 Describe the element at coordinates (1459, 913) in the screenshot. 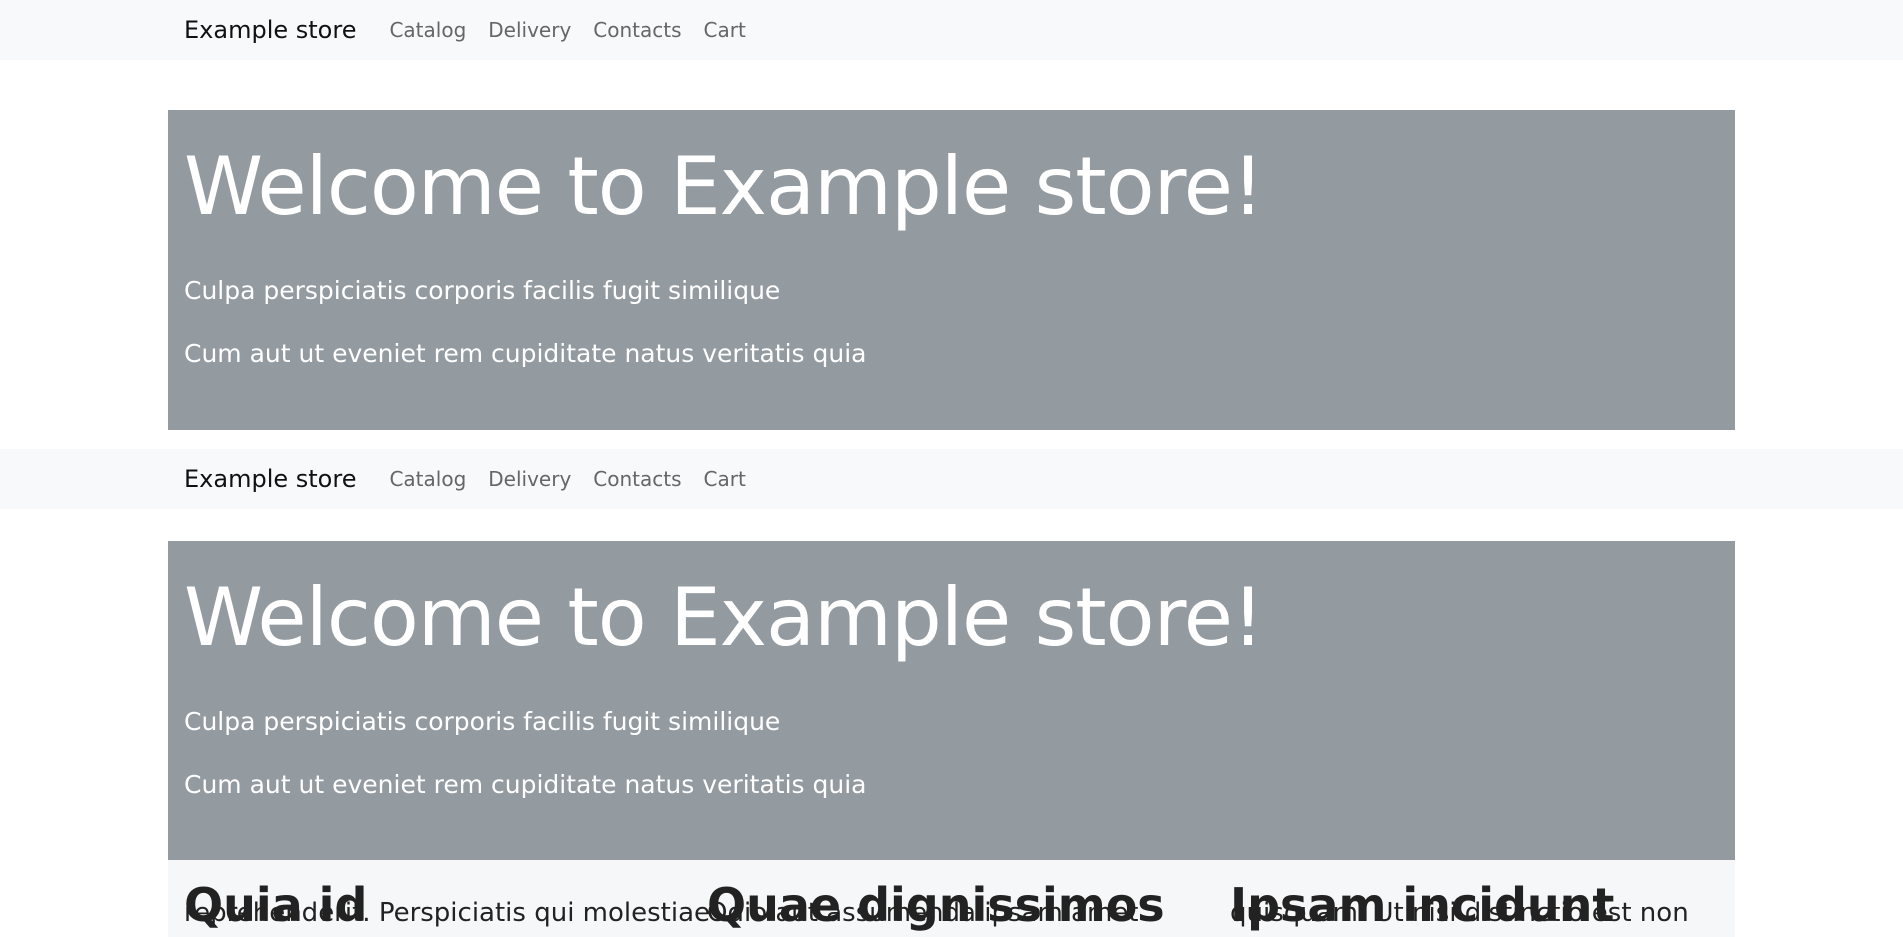

I see `product-card-text: quisquam. Ut nisi distinctio est non` at that location.